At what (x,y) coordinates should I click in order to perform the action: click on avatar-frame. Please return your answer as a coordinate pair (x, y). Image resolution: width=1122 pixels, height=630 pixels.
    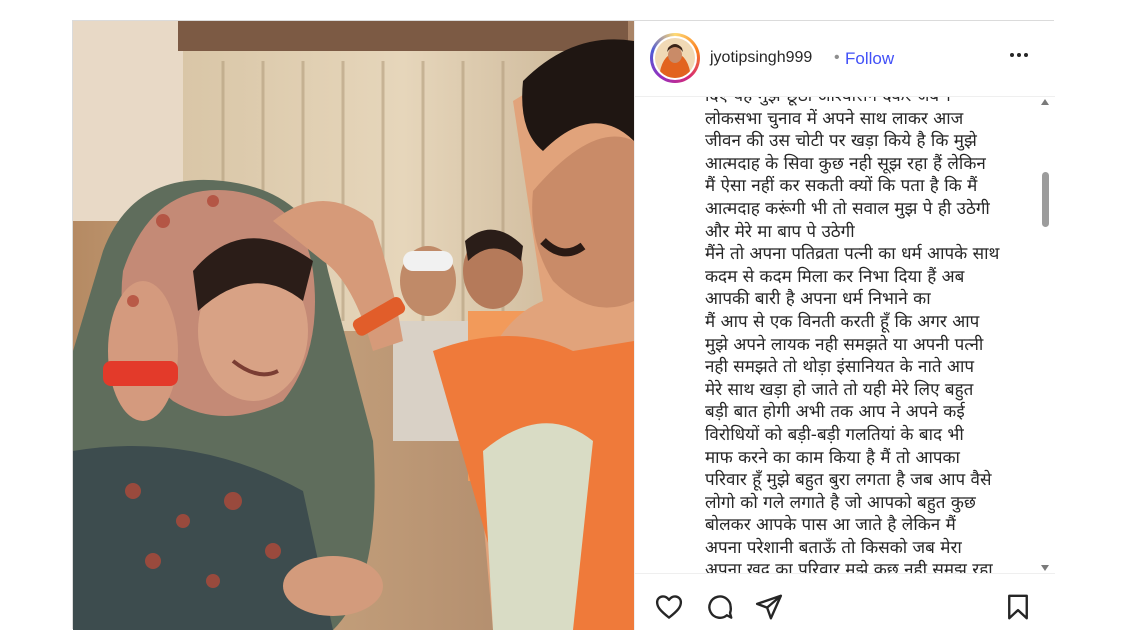
    Looking at the image, I should click on (675, 58).